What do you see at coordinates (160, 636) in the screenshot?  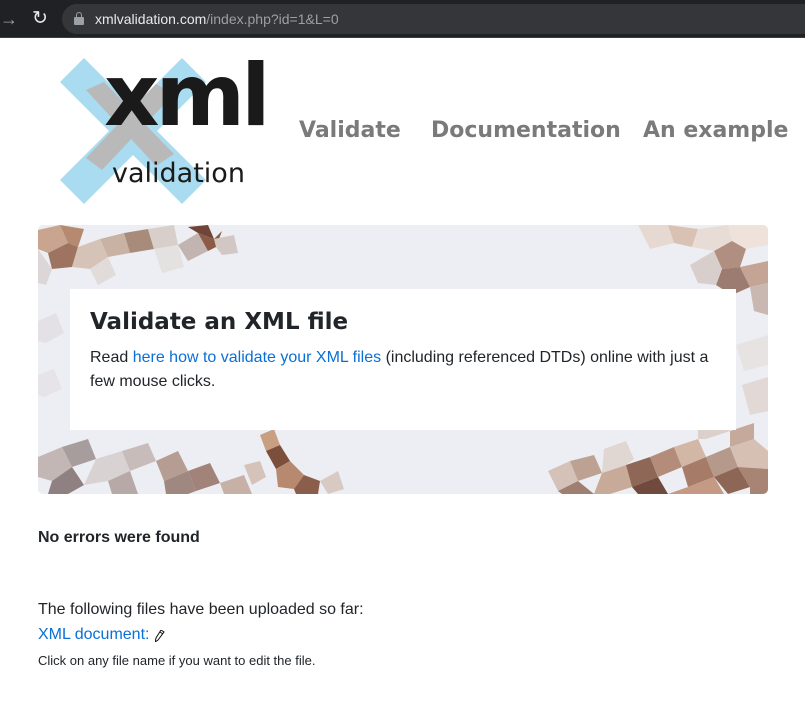 I see `pencil-icon` at bounding box center [160, 636].